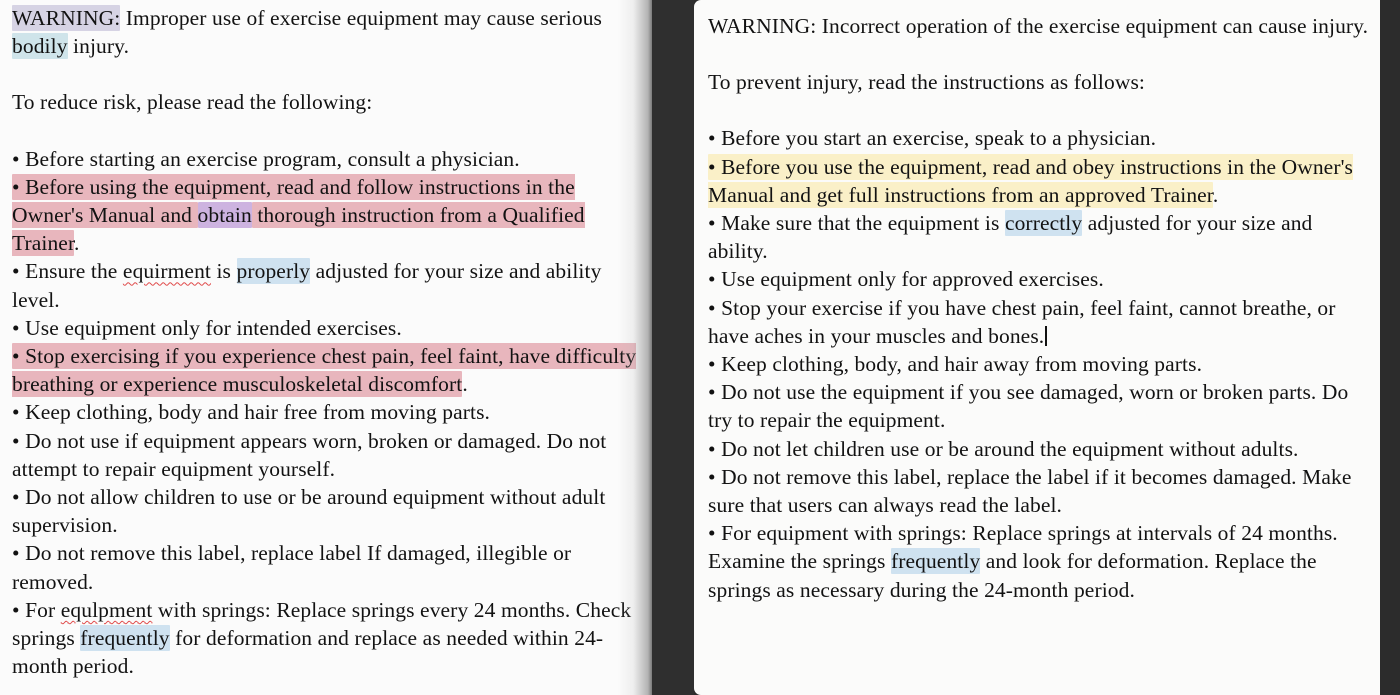  Describe the element at coordinates (107, 610) in the screenshot. I see `misspelled-word-equlpment: equlpment` at that location.